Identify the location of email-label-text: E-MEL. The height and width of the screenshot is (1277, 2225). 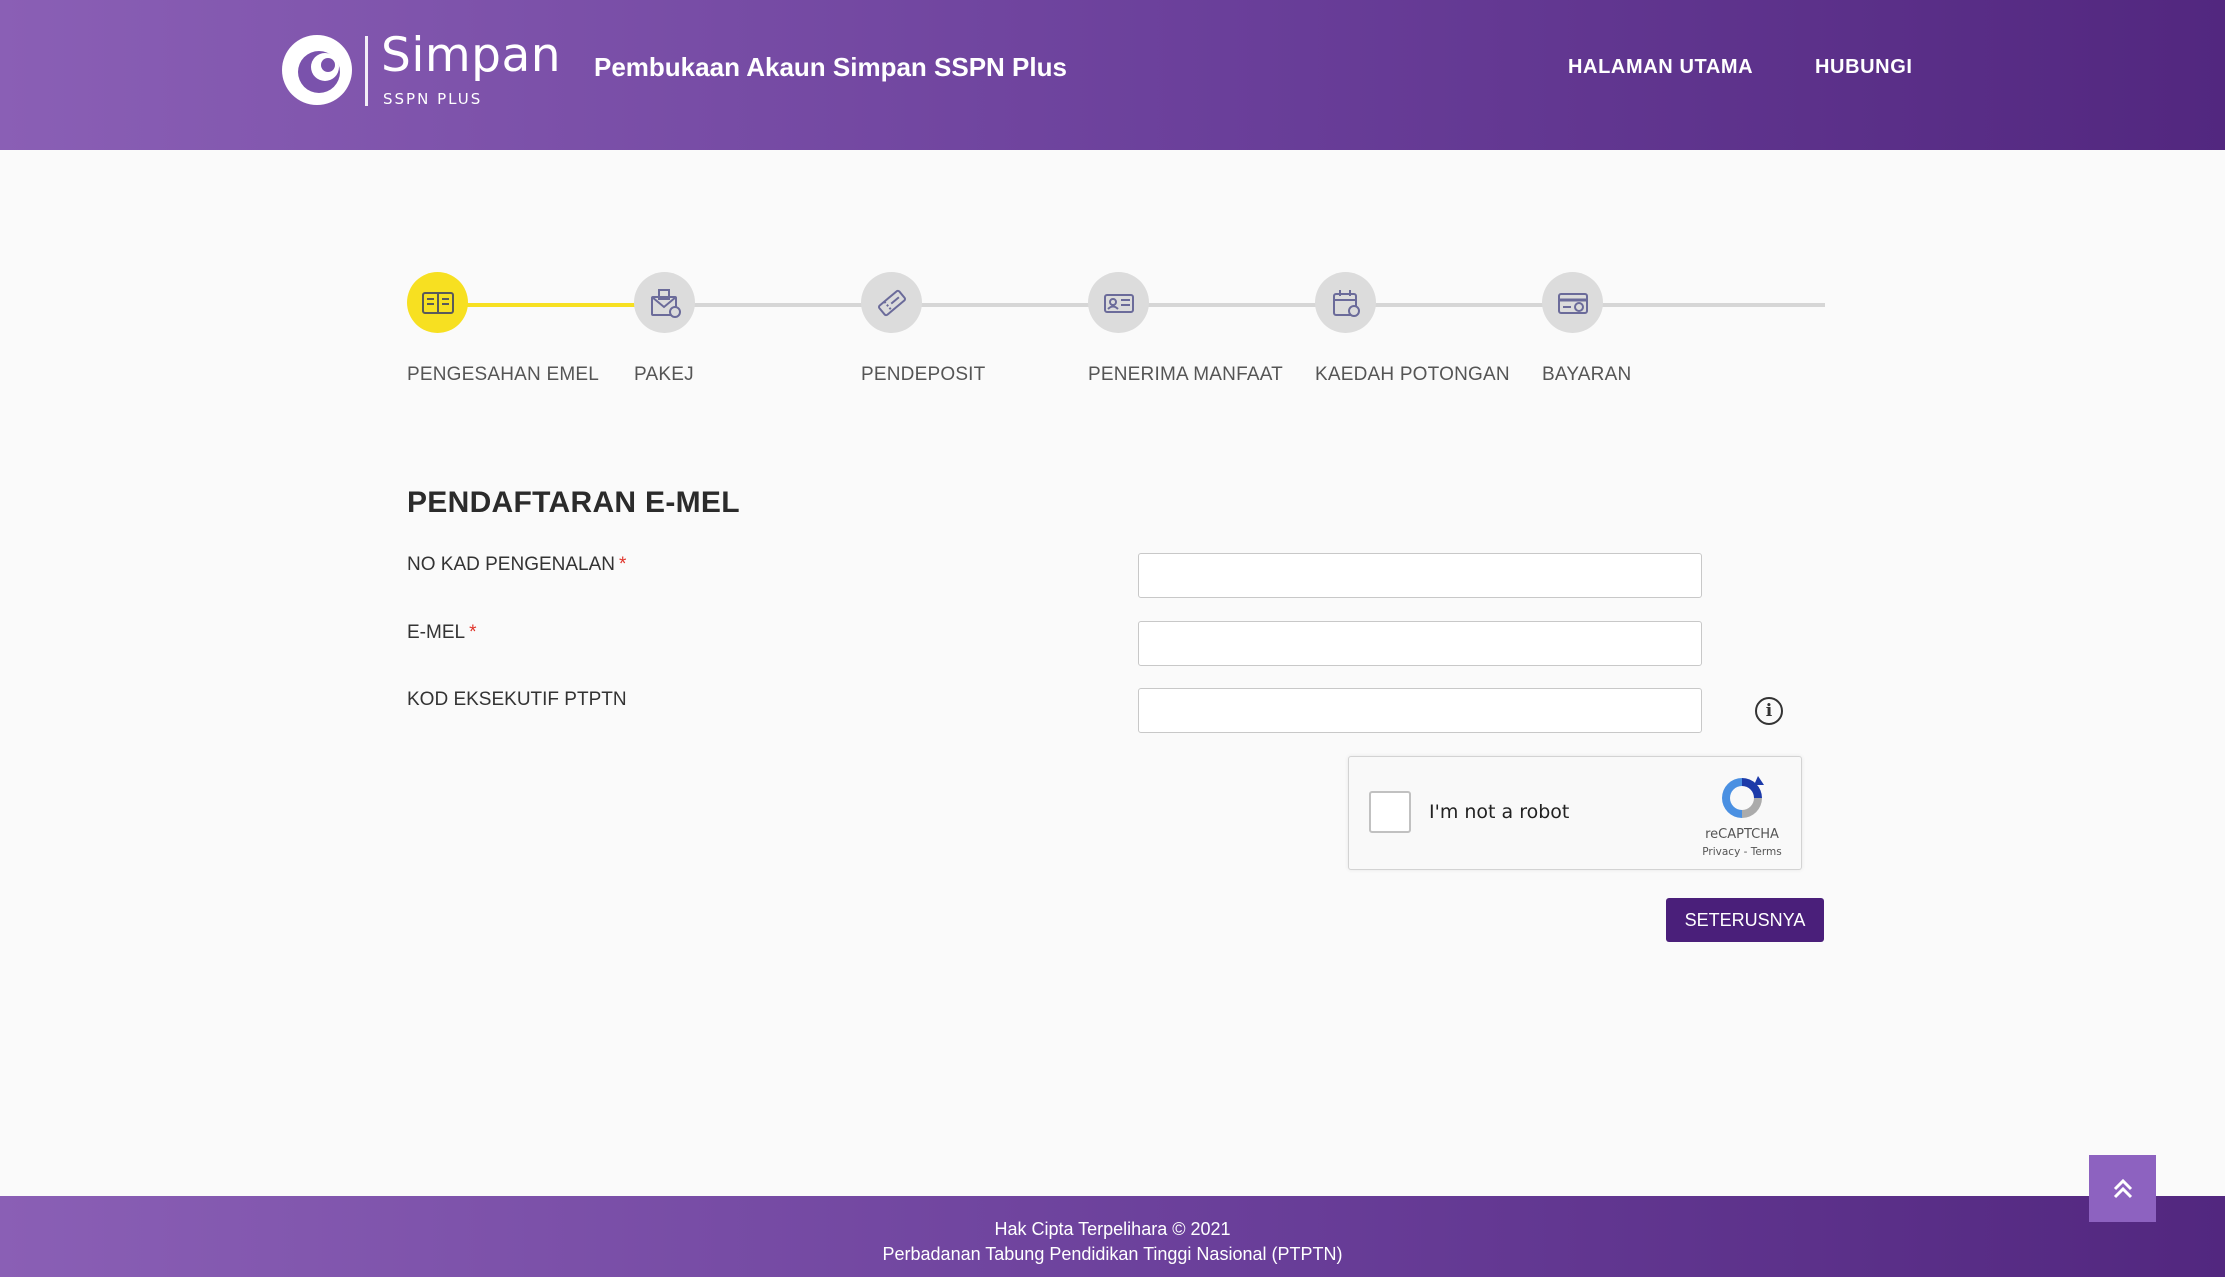
(436, 632).